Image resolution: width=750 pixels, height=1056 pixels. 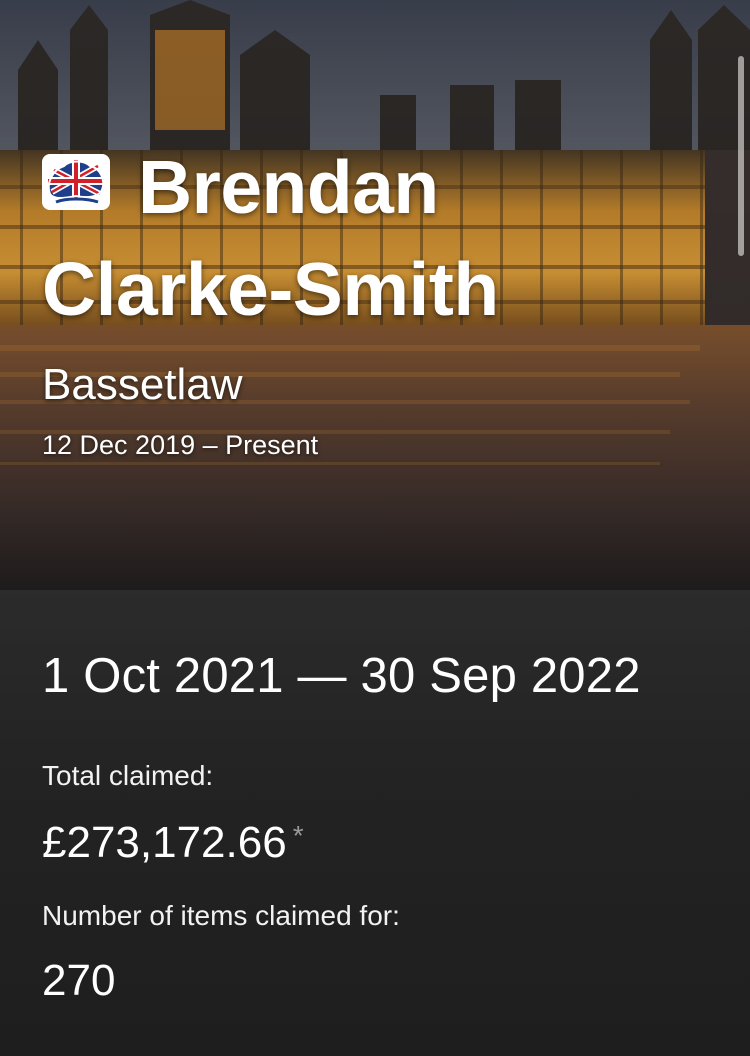 I want to click on mp-last-name: Clarke-Smith, so click(x=270, y=289).